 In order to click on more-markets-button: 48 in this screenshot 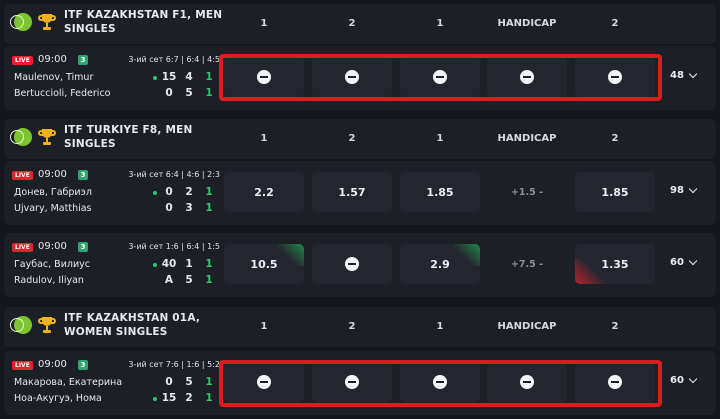, I will do `click(684, 75)`.